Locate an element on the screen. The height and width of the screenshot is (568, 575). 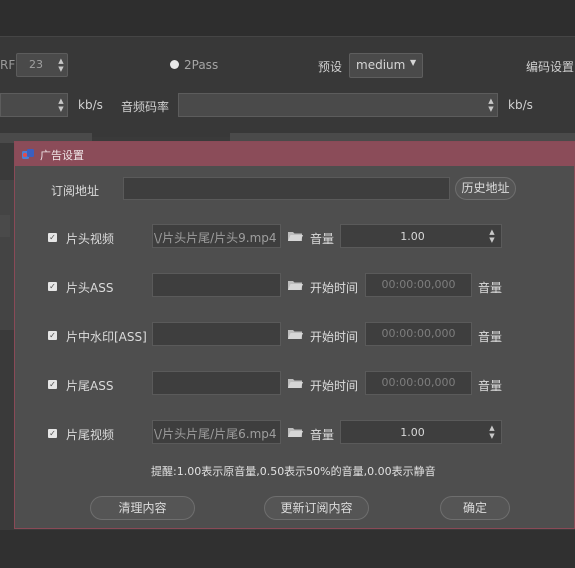
outro-ass-path is located at coordinates (216, 374).